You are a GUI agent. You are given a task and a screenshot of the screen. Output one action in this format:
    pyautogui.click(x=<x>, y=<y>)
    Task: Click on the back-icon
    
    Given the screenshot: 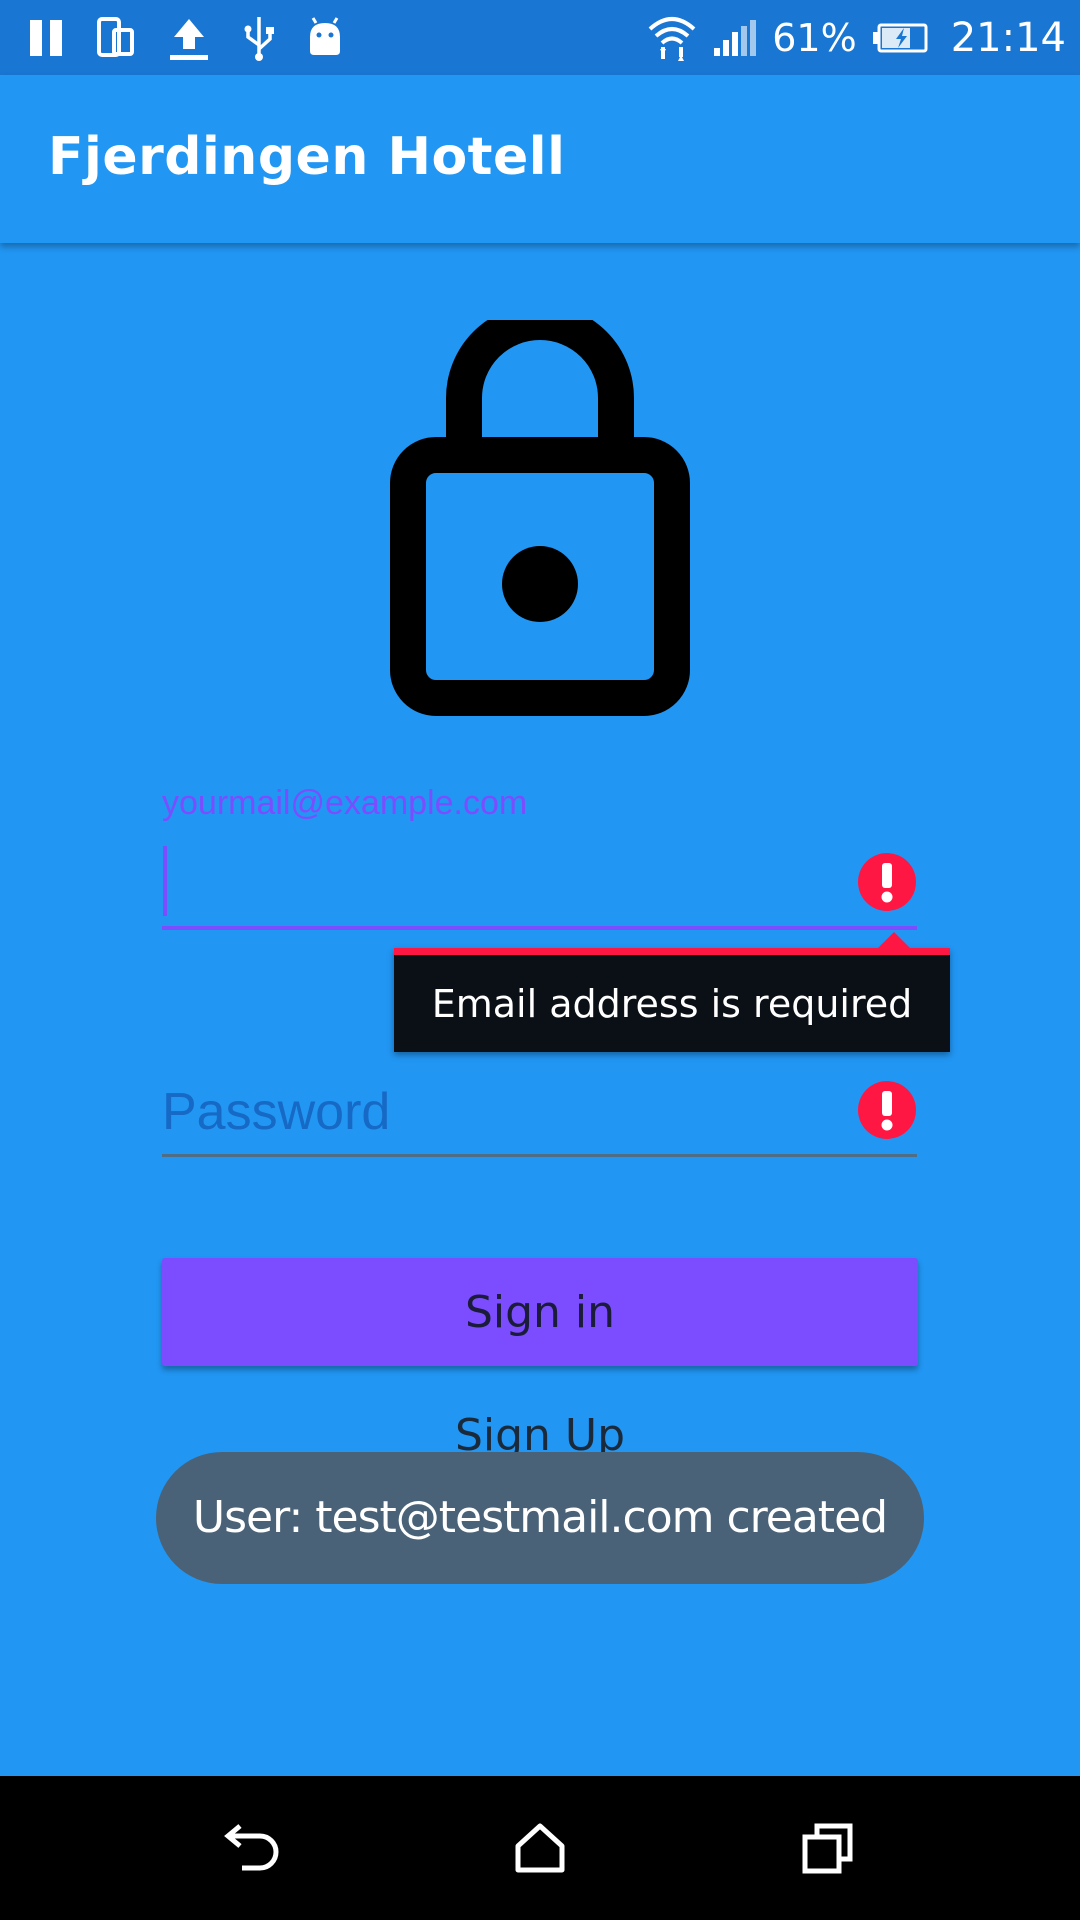 What is the action you would take?
    pyautogui.click(x=252, y=1848)
    